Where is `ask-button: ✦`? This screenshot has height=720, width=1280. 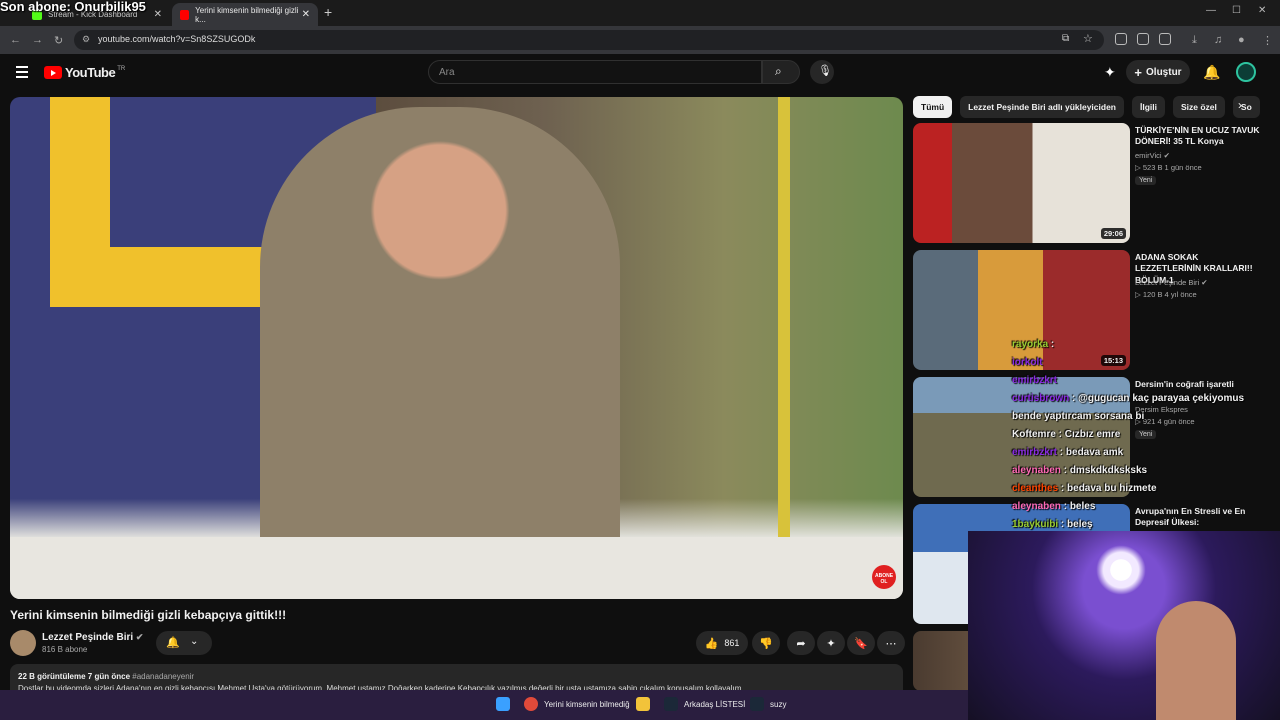 ask-button: ✦ is located at coordinates (831, 643).